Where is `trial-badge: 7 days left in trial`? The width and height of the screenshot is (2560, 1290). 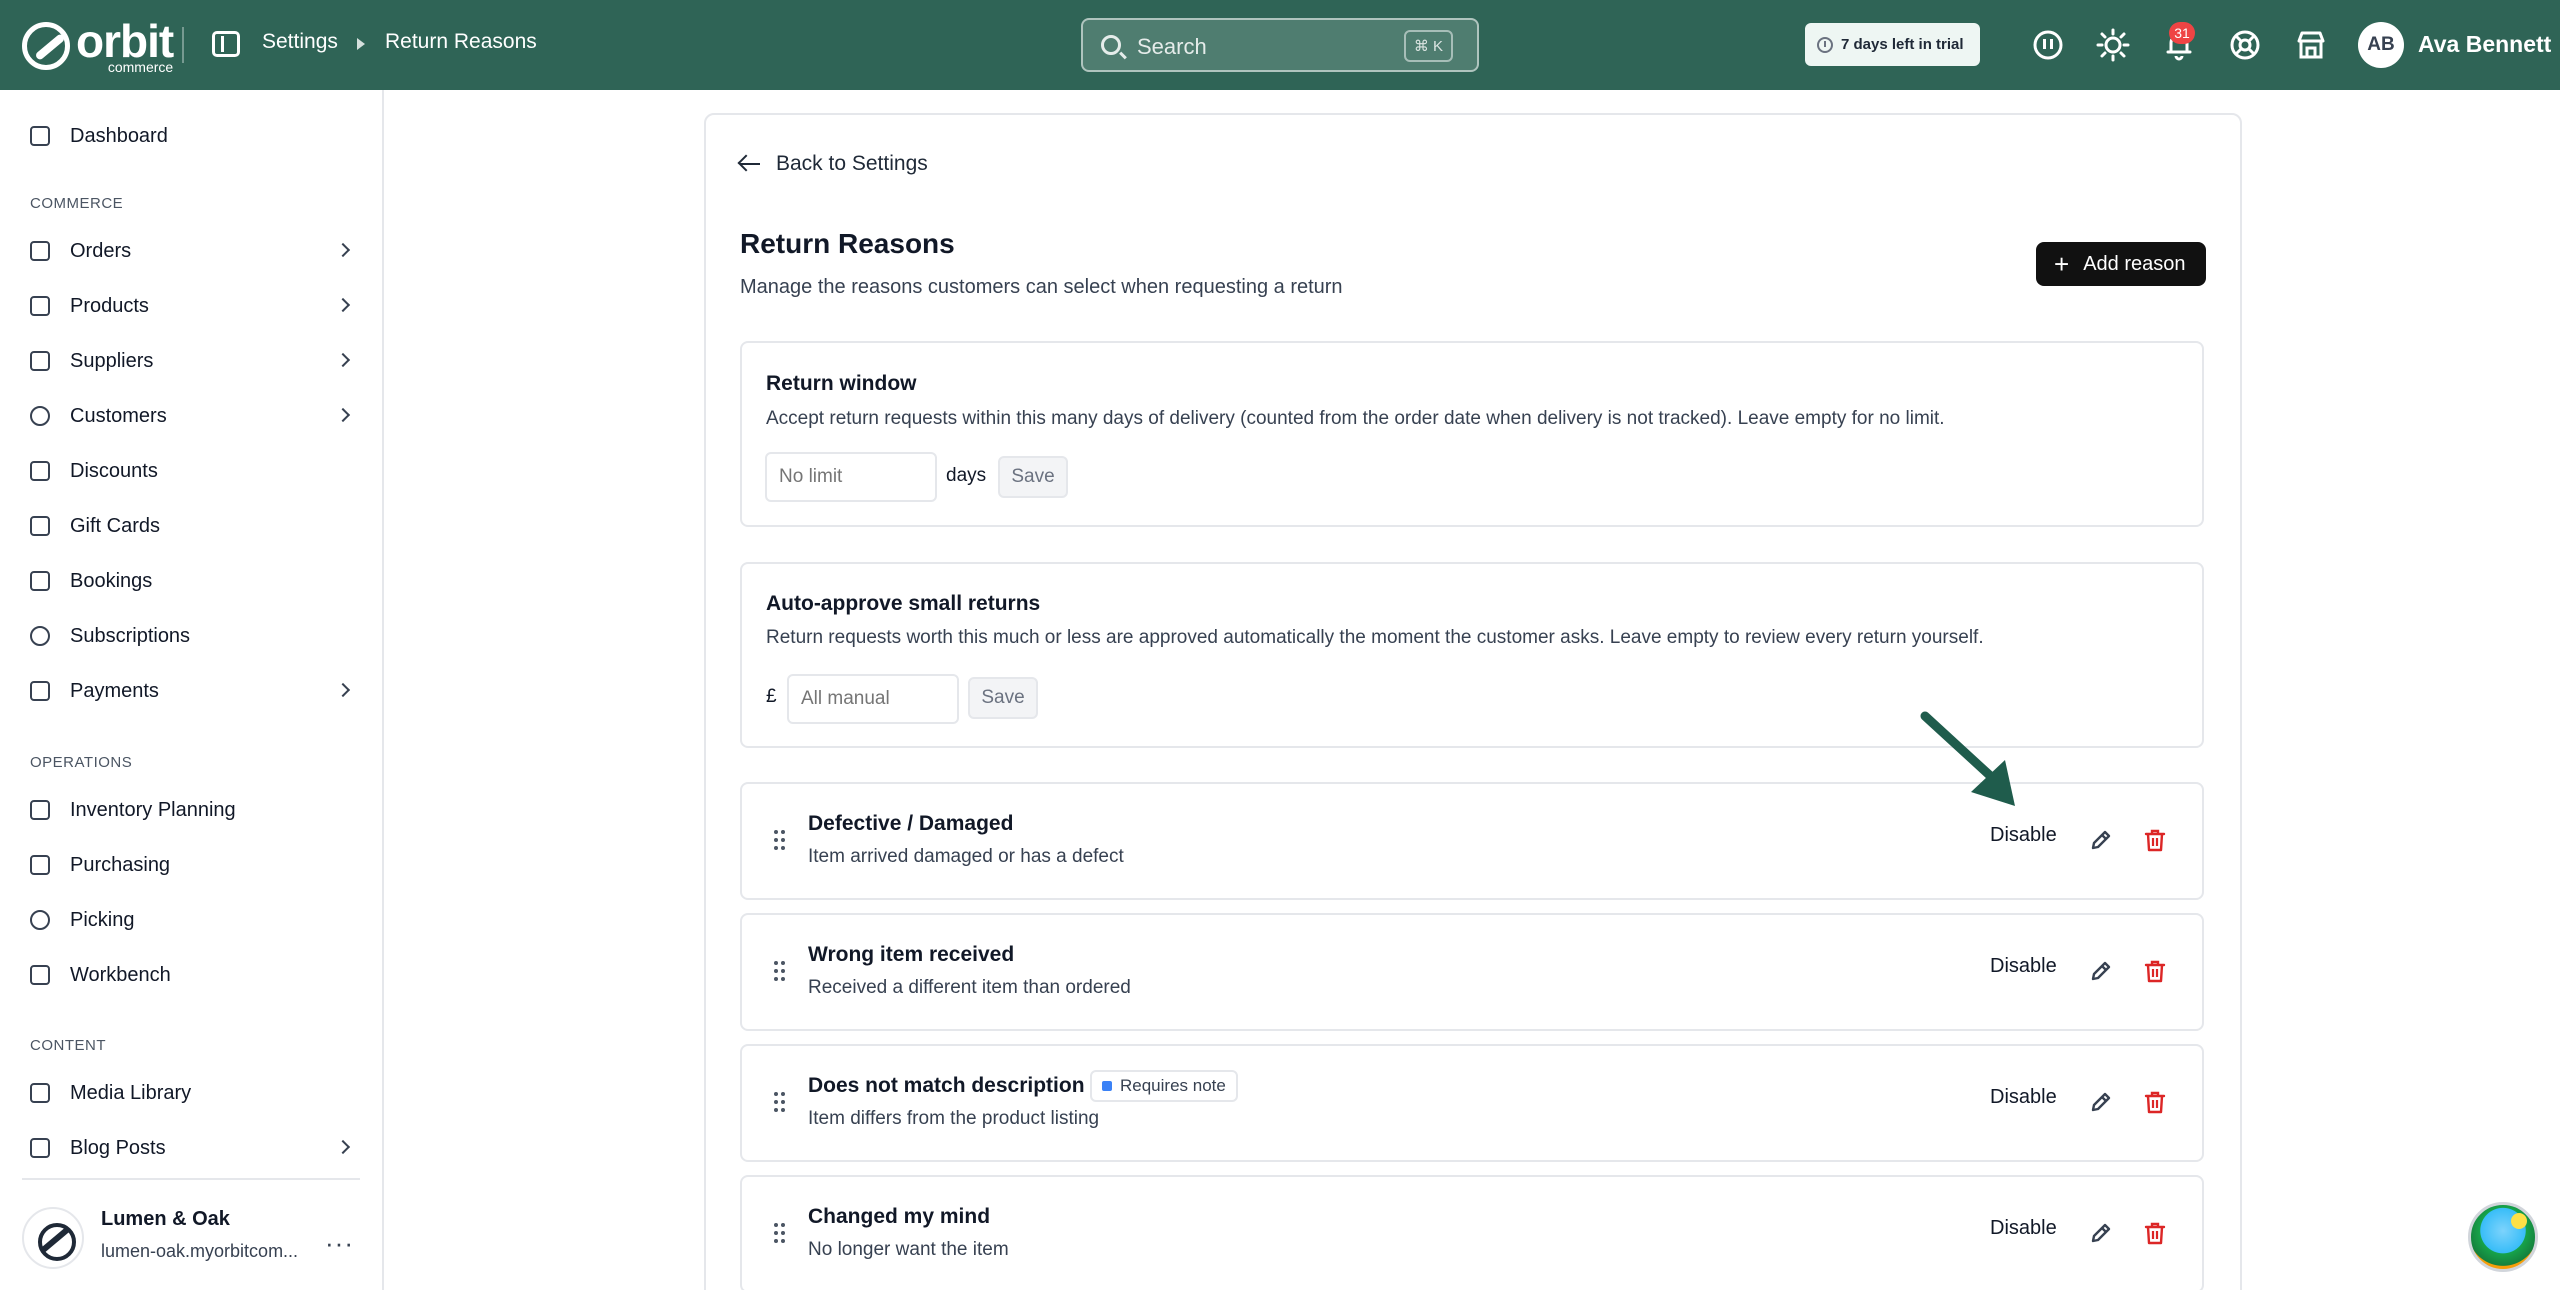 trial-badge: 7 days left in trial is located at coordinates (1892, 44).